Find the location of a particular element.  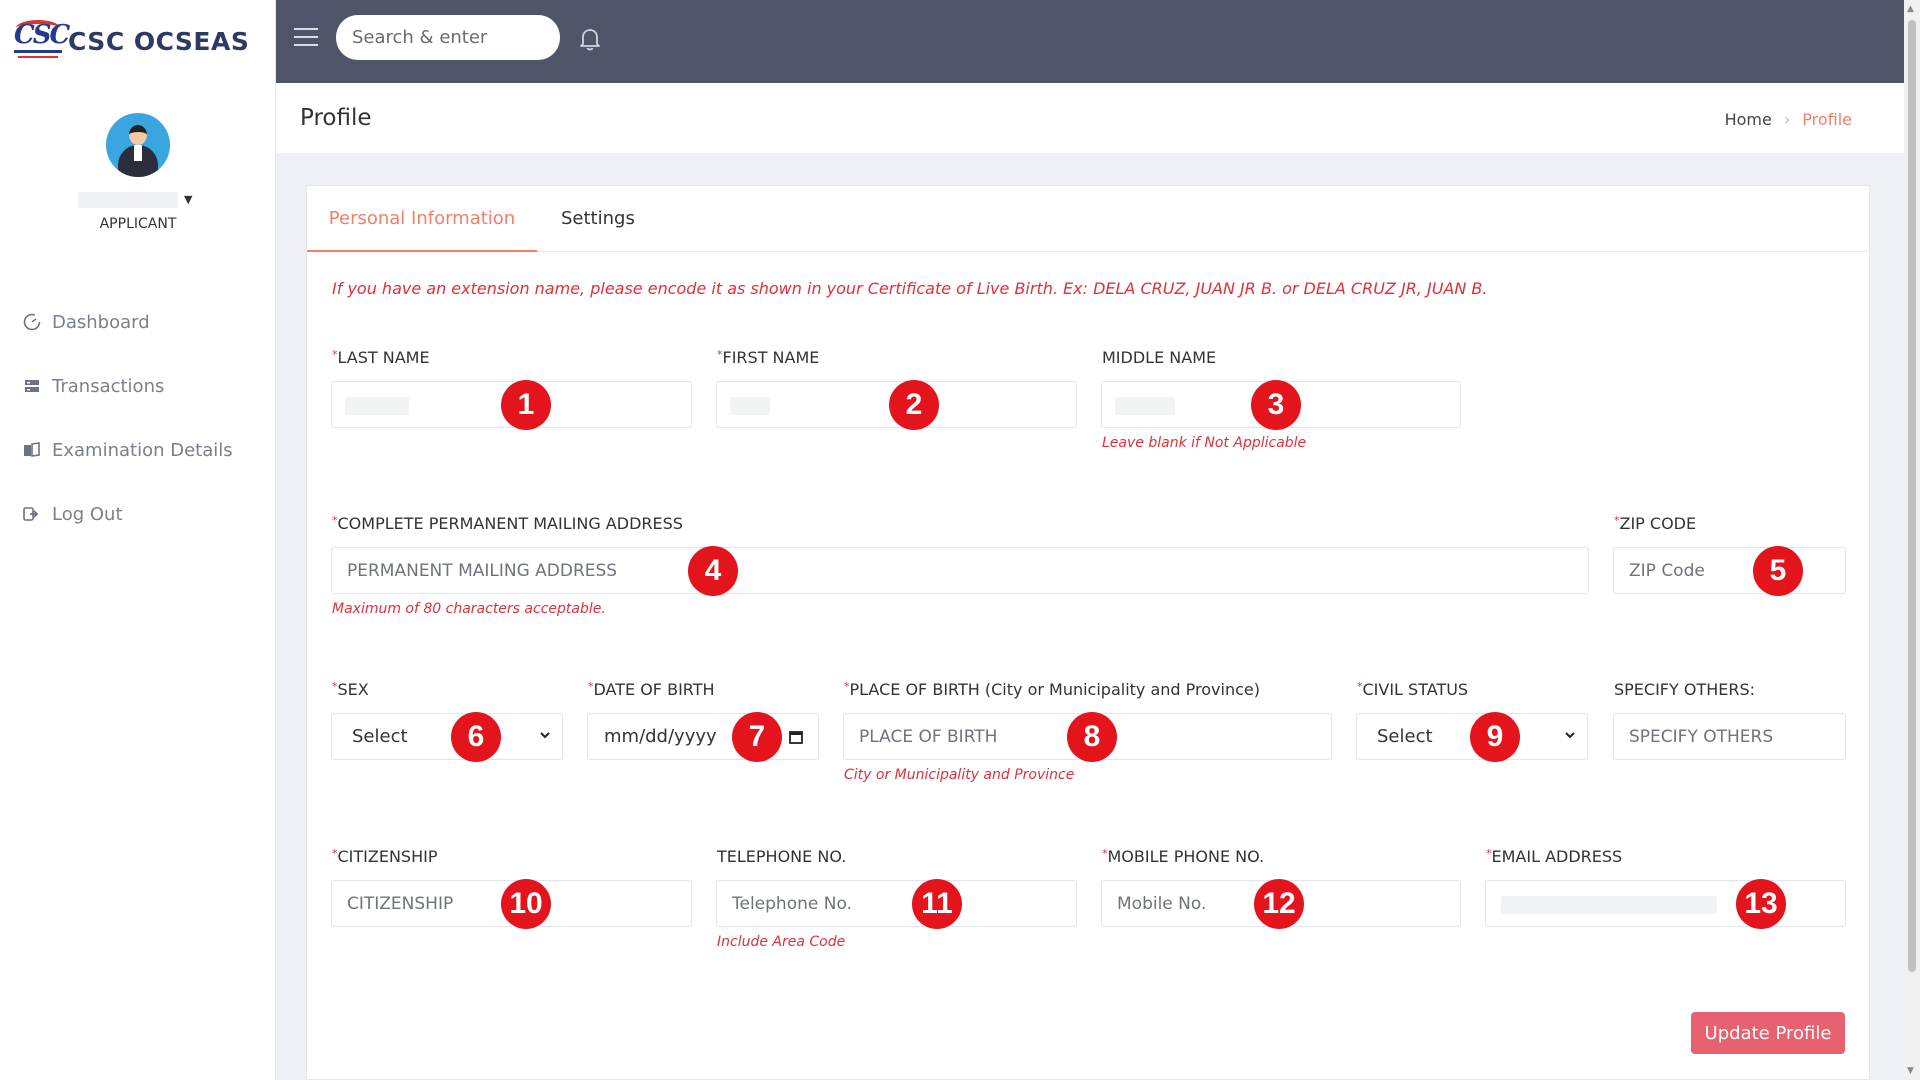

annotation-badge-8: 8 is located at coordinates (1092, 737).